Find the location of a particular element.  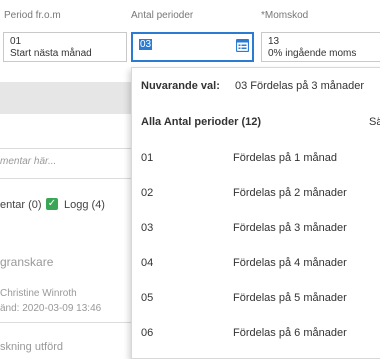

left-panel-header-band is located at coordinates (66, 98).